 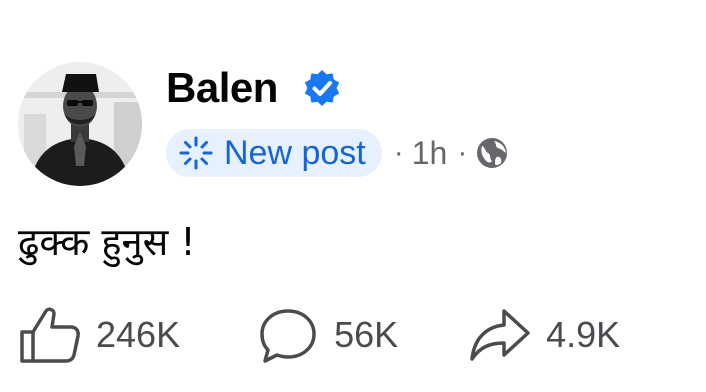 I want to click on share-count: 4.9K, so click(x=583, y=334).